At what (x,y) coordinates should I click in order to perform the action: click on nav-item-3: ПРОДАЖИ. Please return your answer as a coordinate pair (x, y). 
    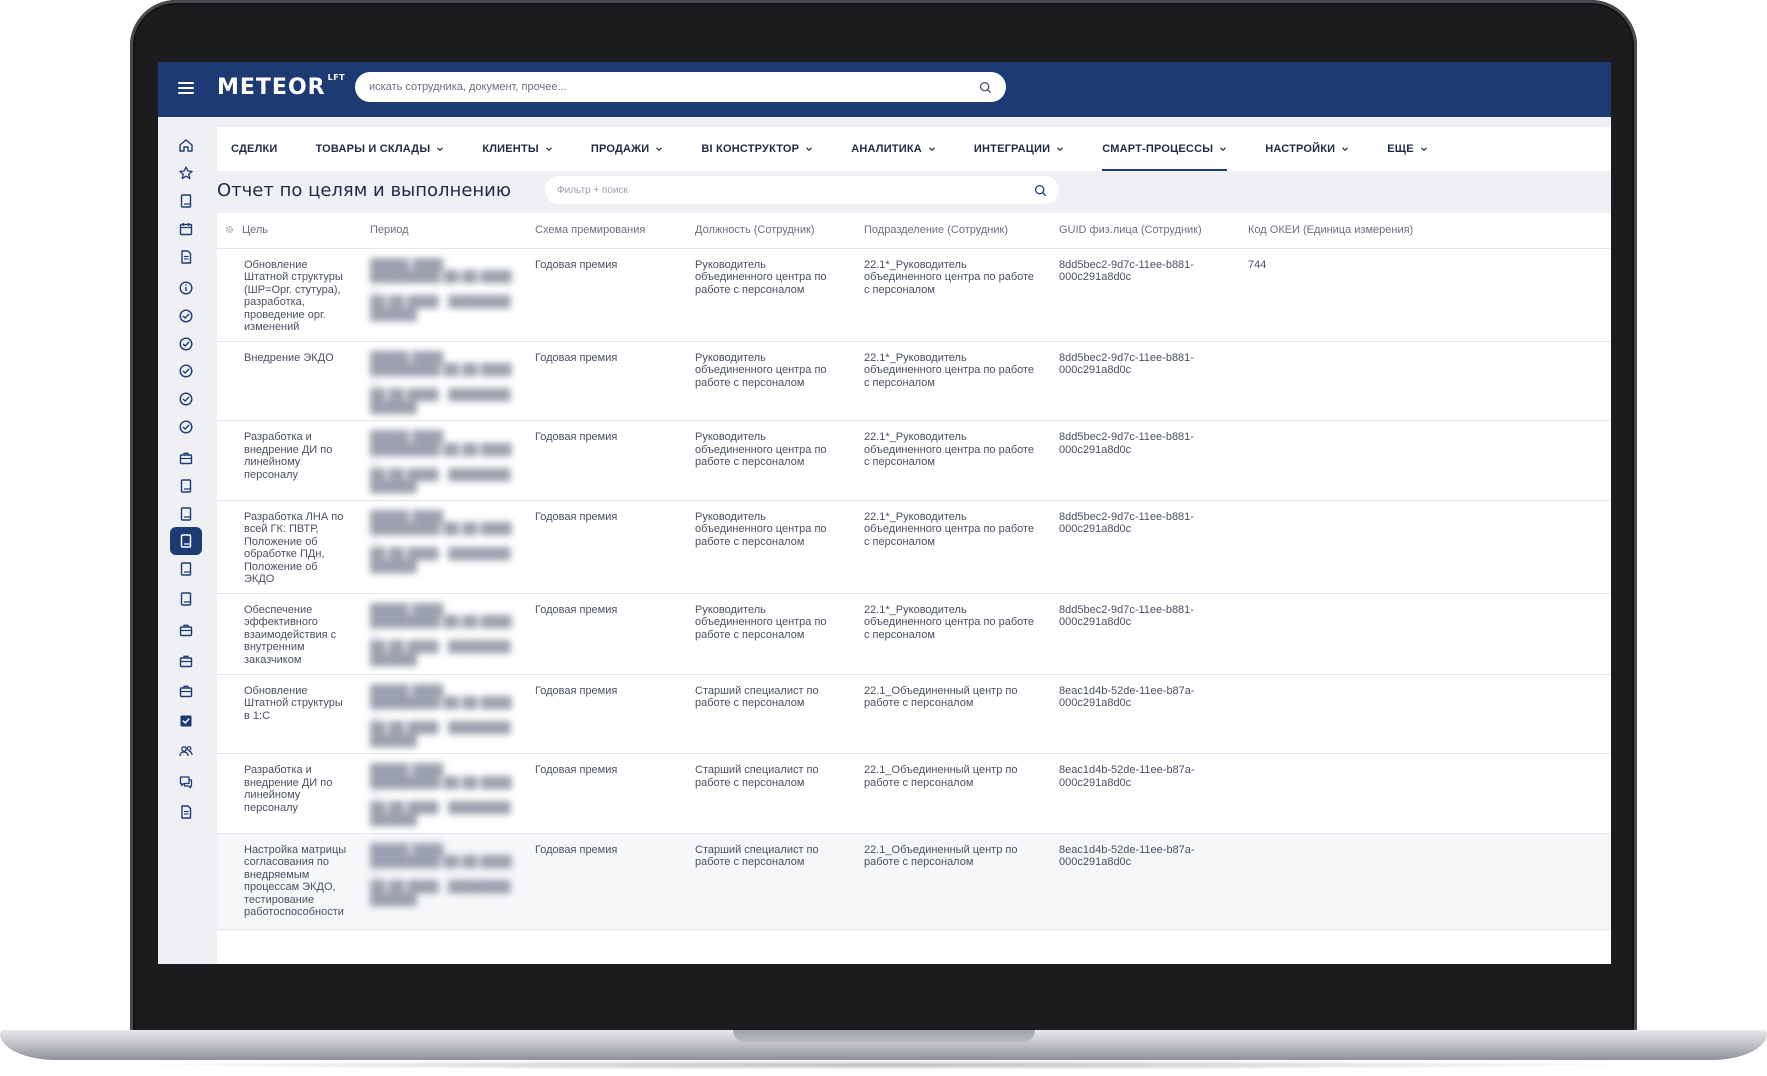
    Looking at the image, I should click on (627, 149).